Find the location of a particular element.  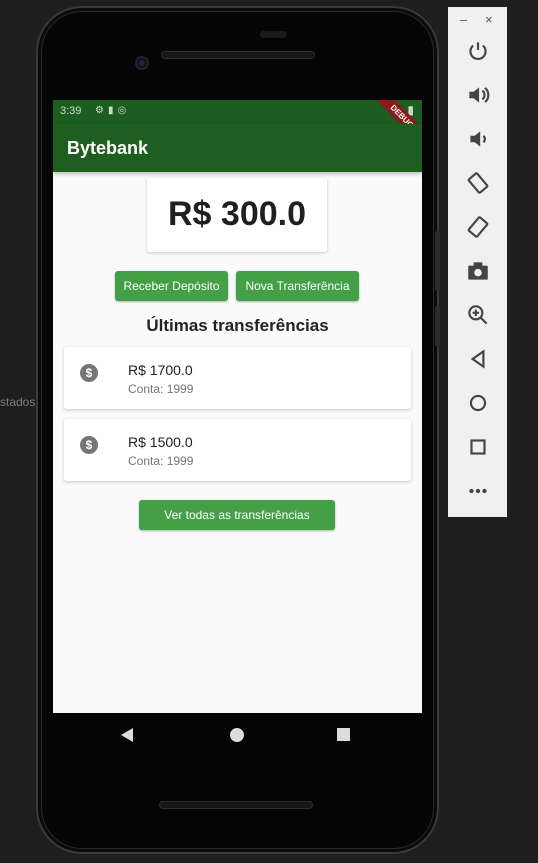

power-button is located at coordinates (437, 326).